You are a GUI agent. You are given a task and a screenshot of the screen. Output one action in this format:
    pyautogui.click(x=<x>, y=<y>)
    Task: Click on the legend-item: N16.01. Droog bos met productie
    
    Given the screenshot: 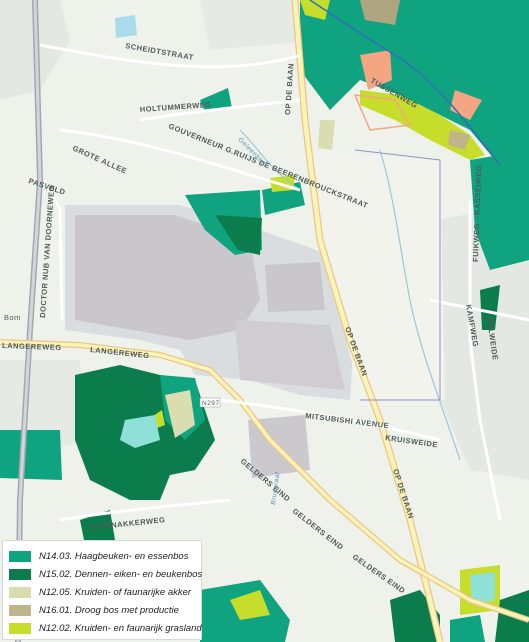 What is the action you would take?
    pyautogui.click(x=102, y=610)
    